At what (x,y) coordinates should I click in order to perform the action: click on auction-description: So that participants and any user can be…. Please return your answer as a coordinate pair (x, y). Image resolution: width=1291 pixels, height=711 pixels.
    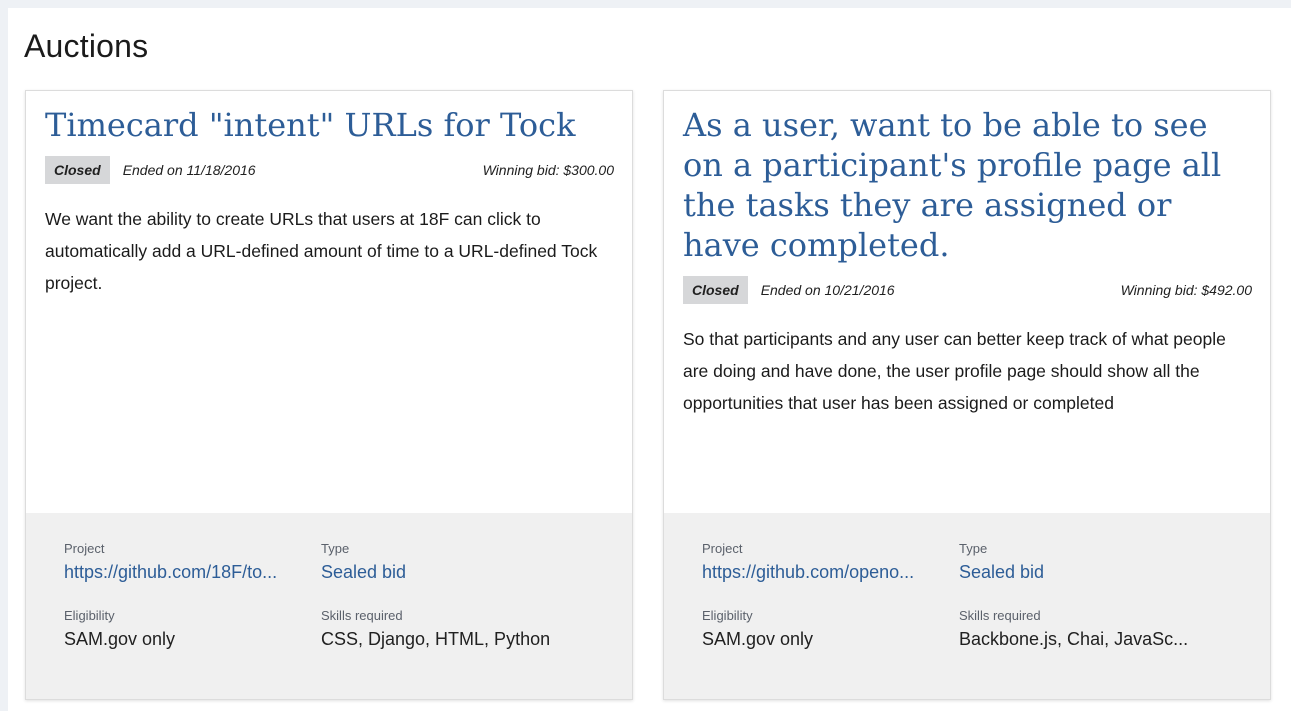
    Looking at the image, I should click on (954, 371).